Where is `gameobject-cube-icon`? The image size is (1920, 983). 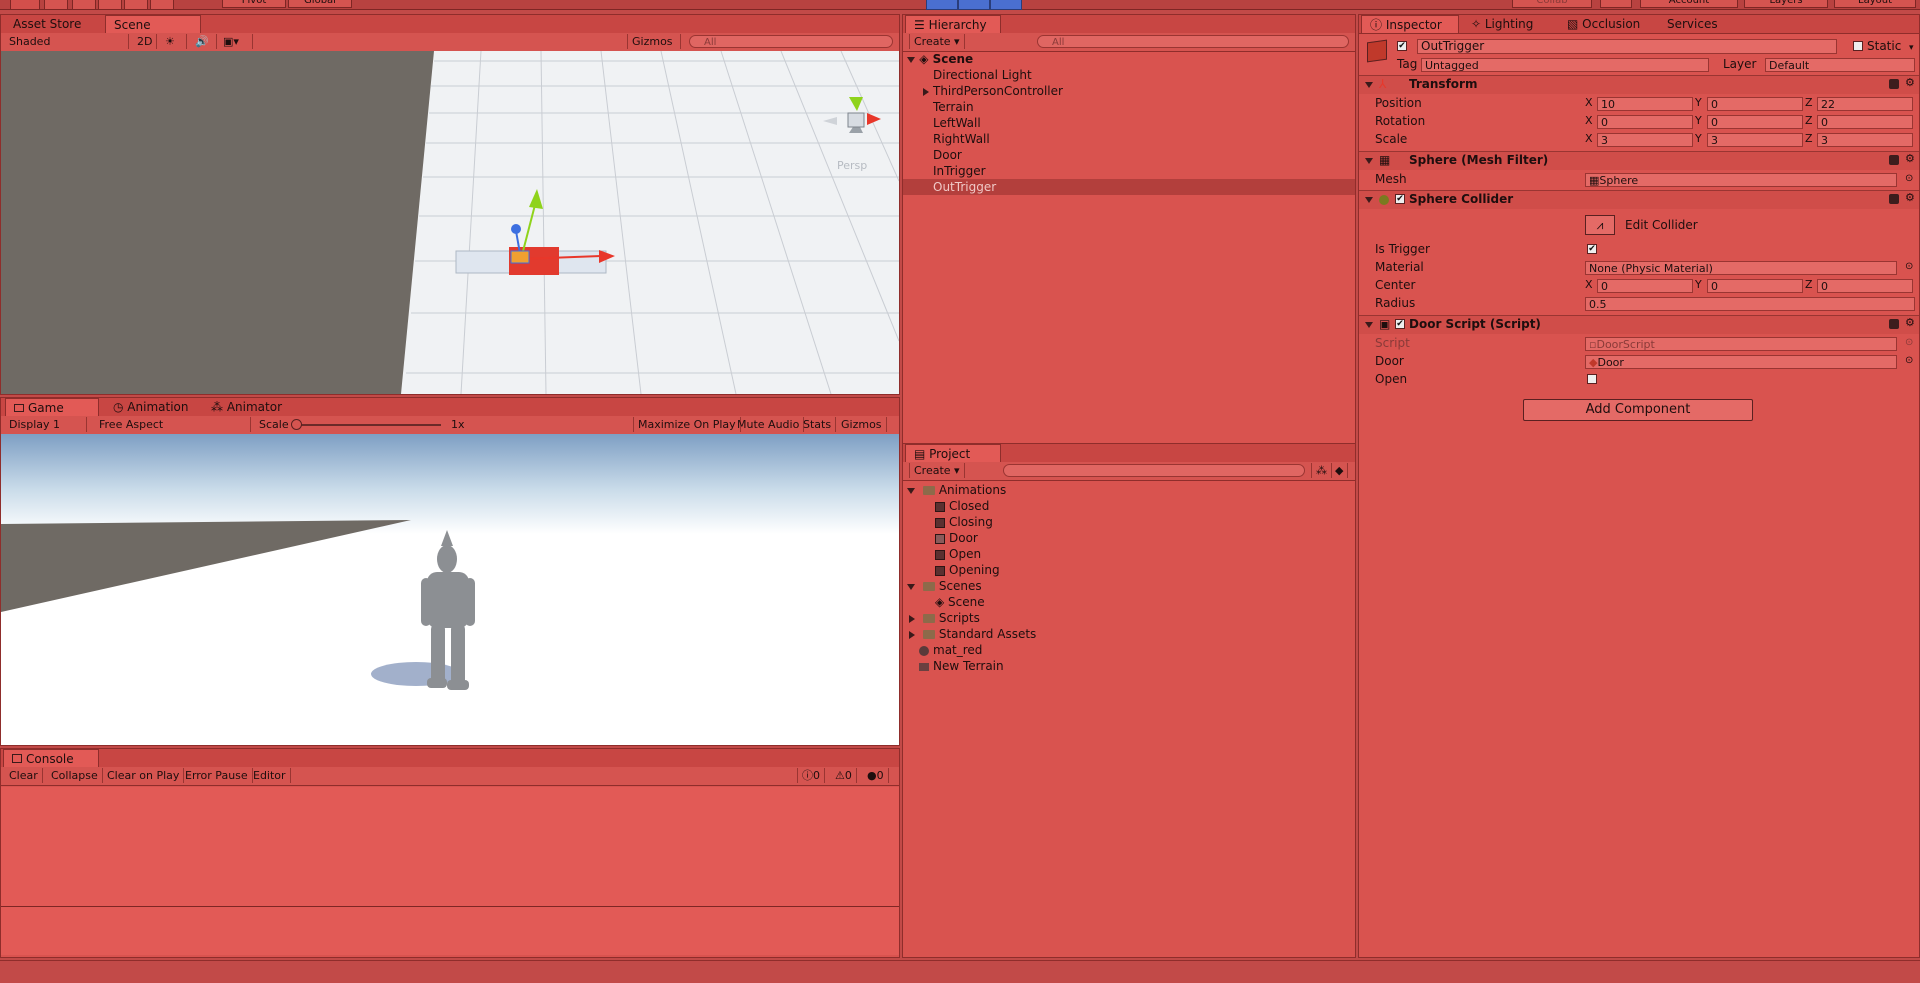 gameobject-cube-icon is located at coordinates (1377, 51).